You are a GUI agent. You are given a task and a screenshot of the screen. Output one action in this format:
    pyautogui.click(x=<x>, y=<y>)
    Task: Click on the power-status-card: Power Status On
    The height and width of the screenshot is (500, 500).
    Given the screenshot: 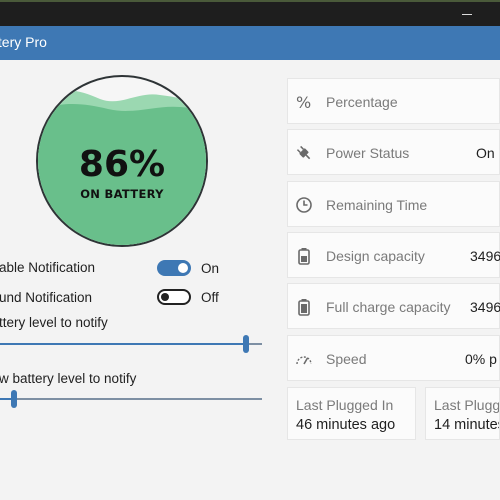 What is the action you would take?
    pyautogui.click(x=393, y=152)
    